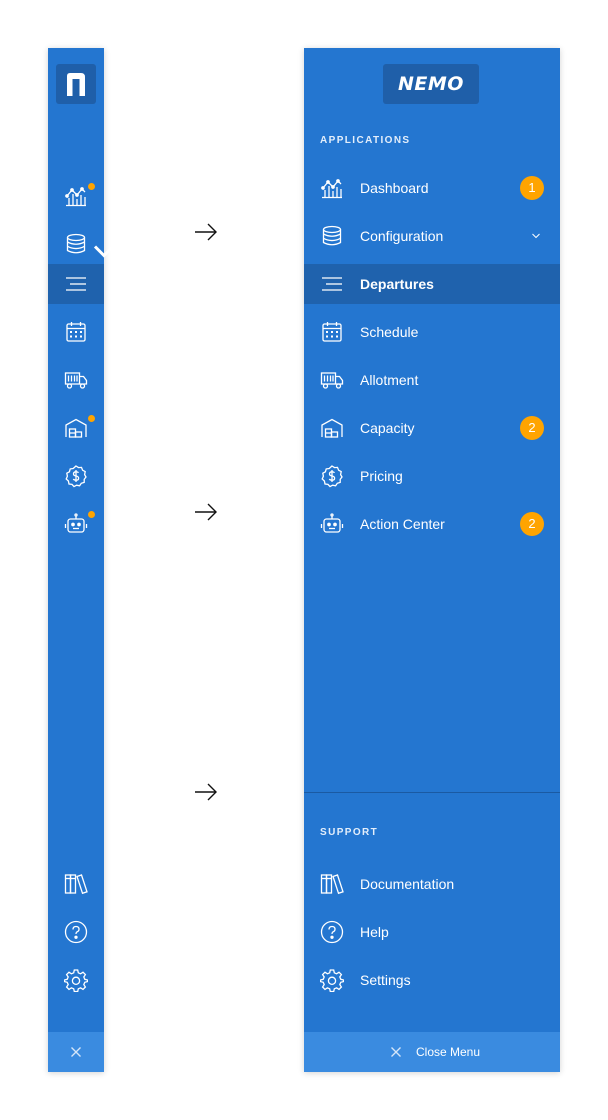 The height and width of the screenshot is (1120, 608). I want to click on nav-label: Help, so click(374, 932).